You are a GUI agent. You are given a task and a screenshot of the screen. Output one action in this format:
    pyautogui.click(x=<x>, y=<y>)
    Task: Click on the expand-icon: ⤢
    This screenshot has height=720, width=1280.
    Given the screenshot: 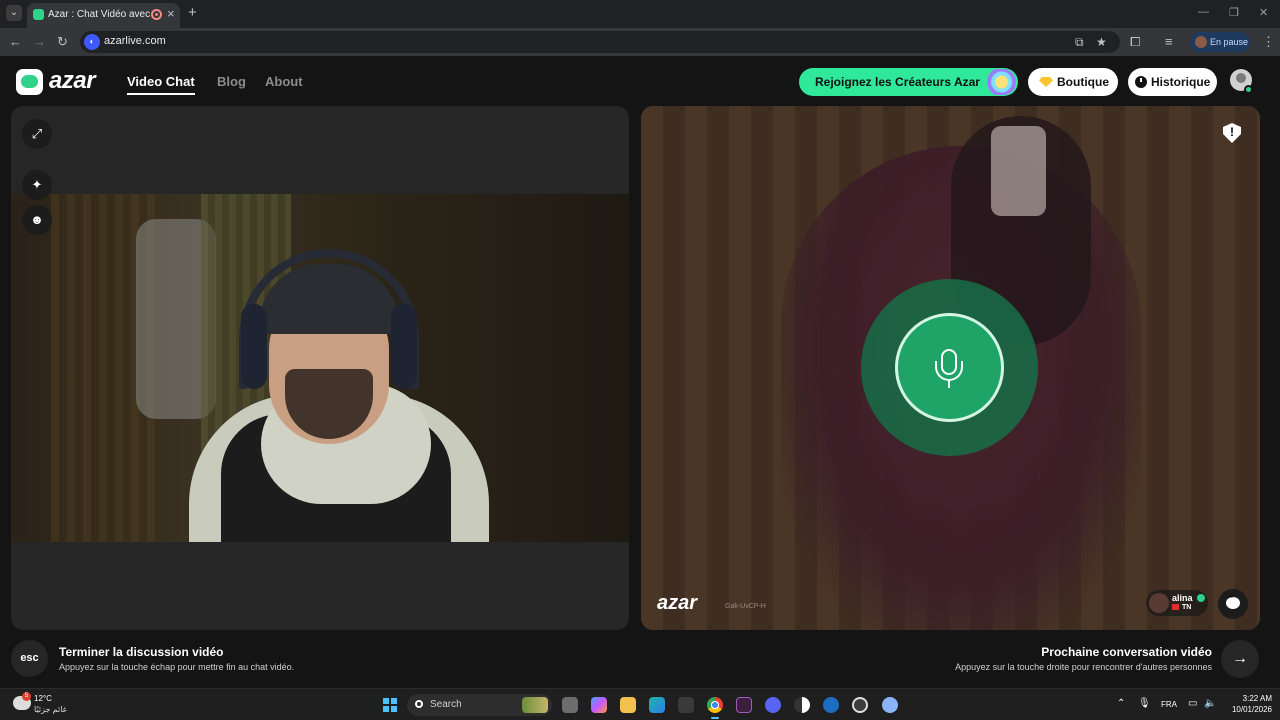 What is the action you would take?
    pyautogui.click(x=37, y=134)
    